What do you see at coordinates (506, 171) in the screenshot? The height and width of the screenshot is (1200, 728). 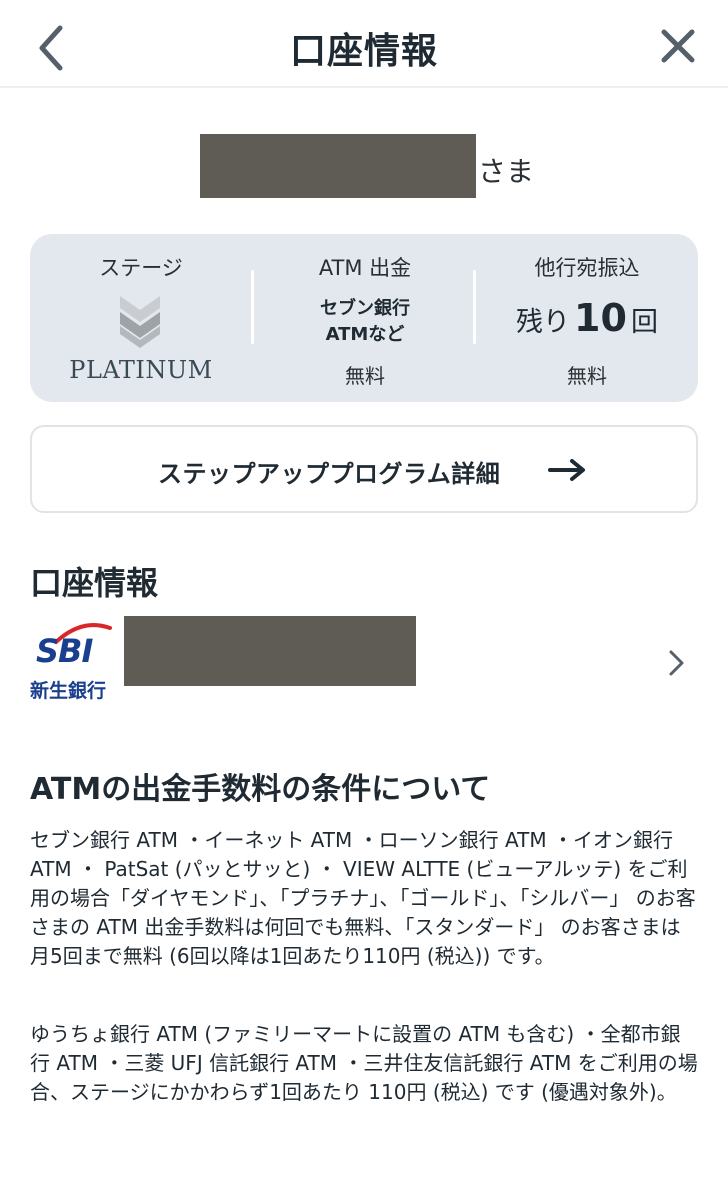 I see `customer-name-suffix: さま` at bounding box center [506, 171].